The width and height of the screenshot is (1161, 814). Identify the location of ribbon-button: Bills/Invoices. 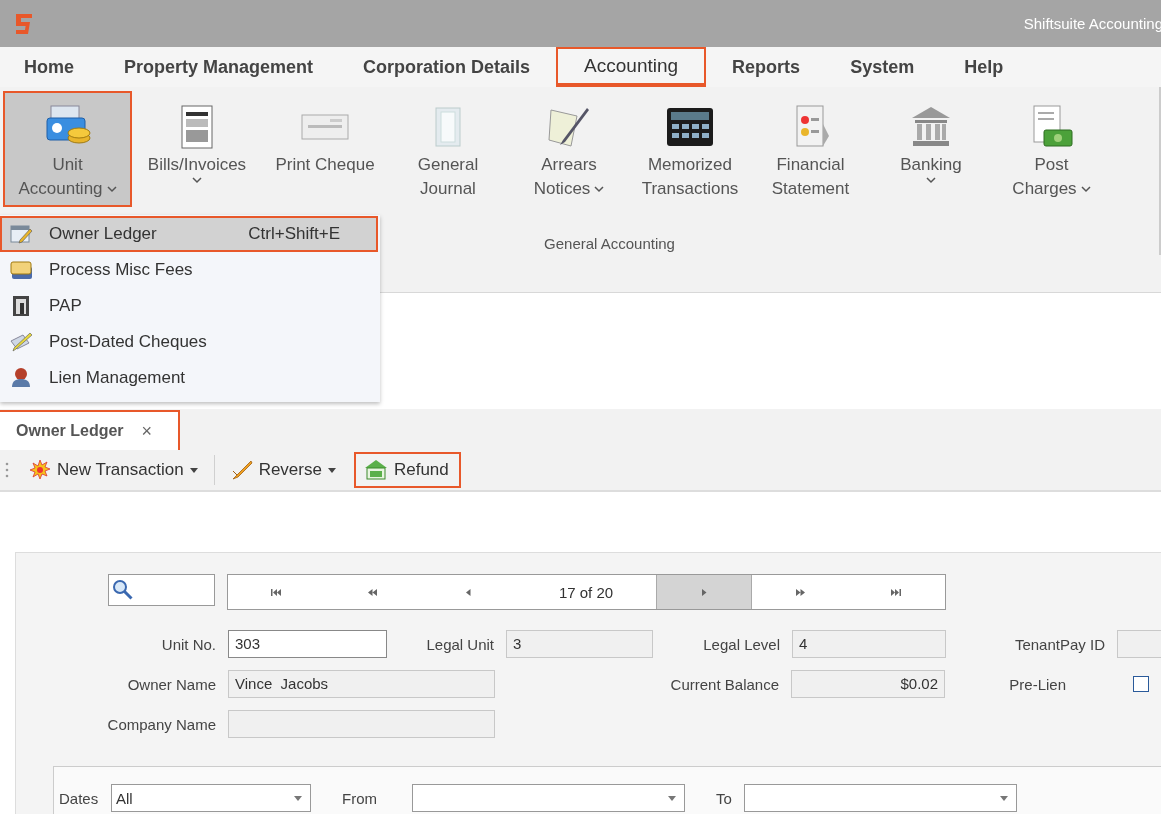
(197, 149).